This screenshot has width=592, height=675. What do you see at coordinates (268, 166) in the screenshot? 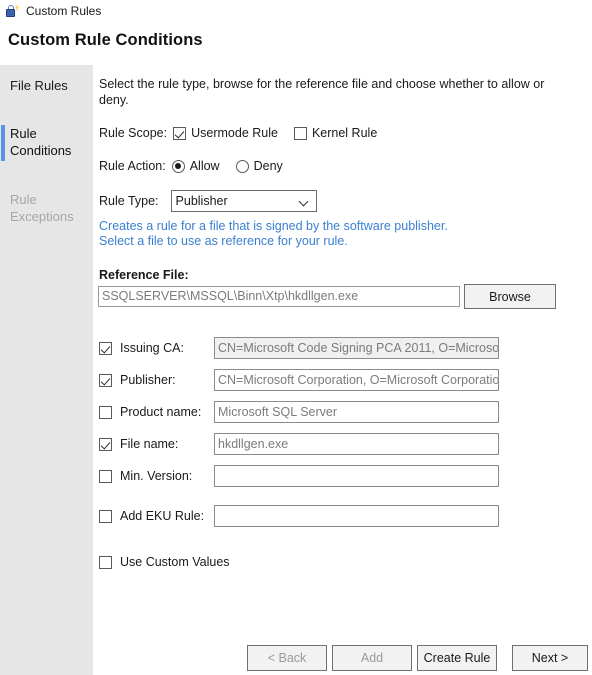
I see `radio-deny-label: Deny` at bounding box center [268, 166].